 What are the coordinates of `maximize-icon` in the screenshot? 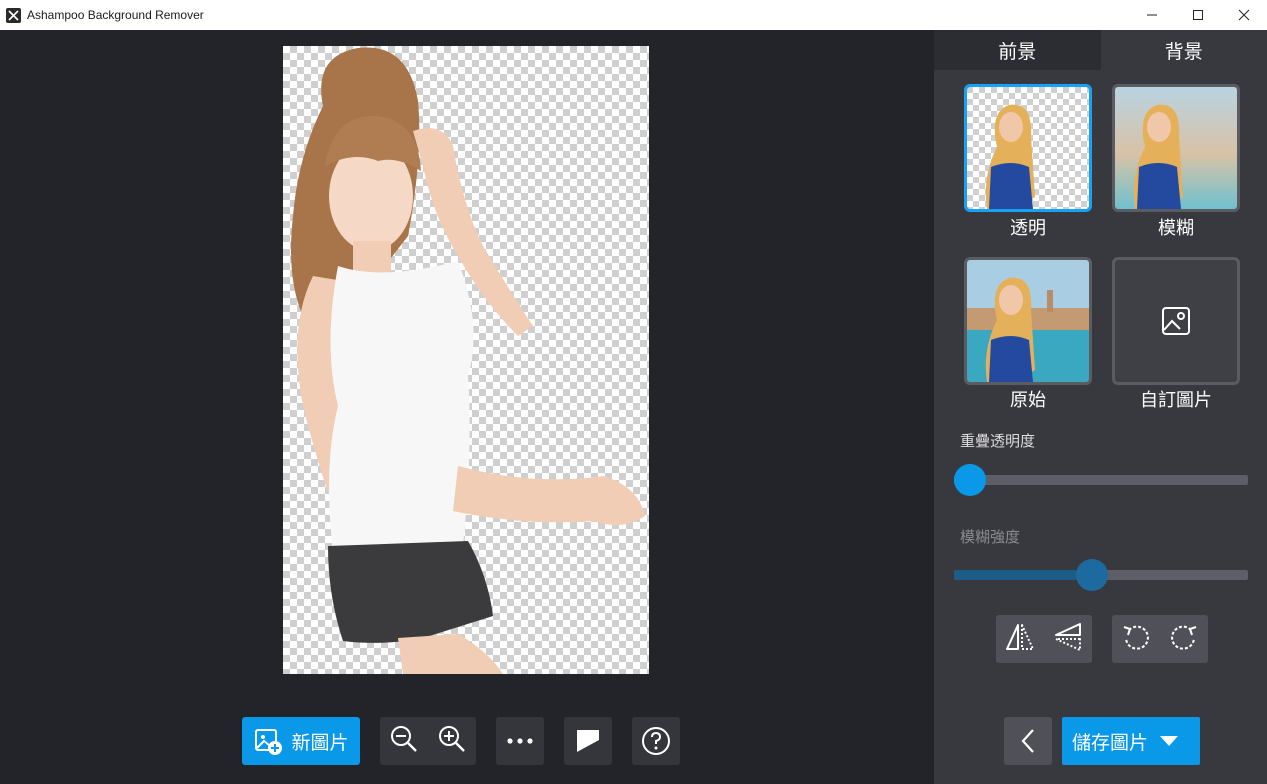 It's located at (1198, 15).